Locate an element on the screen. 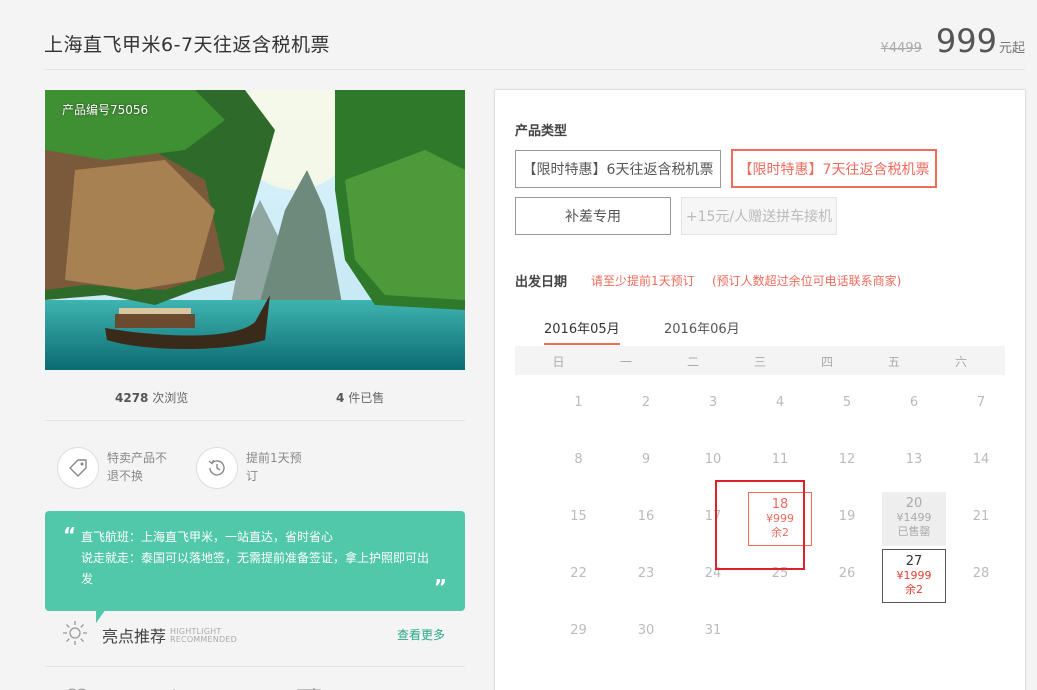 This screenshot has width=1037, height=690. calendar-day: 22 is located at coordinates (579, 583).